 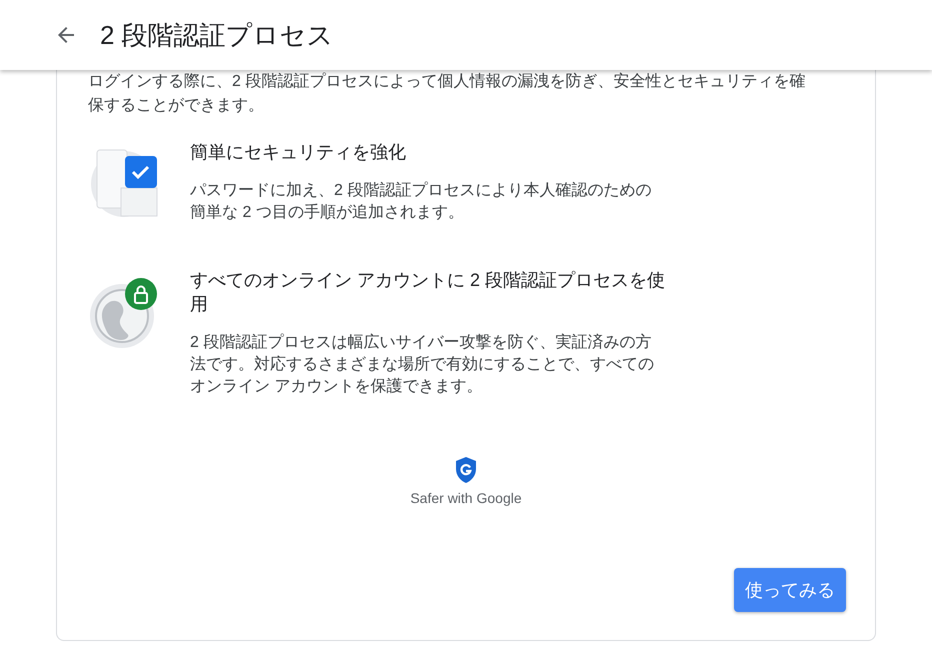 I want to click on feature-description: 2 段階認証プロセスは幅広いサイバー攻撃を防ぐ、実証済みの方法です。対応するさまざまな場所で有効にすることで、すべてのオンライン アカウントを保護できます。, so click(x=422, y=364).